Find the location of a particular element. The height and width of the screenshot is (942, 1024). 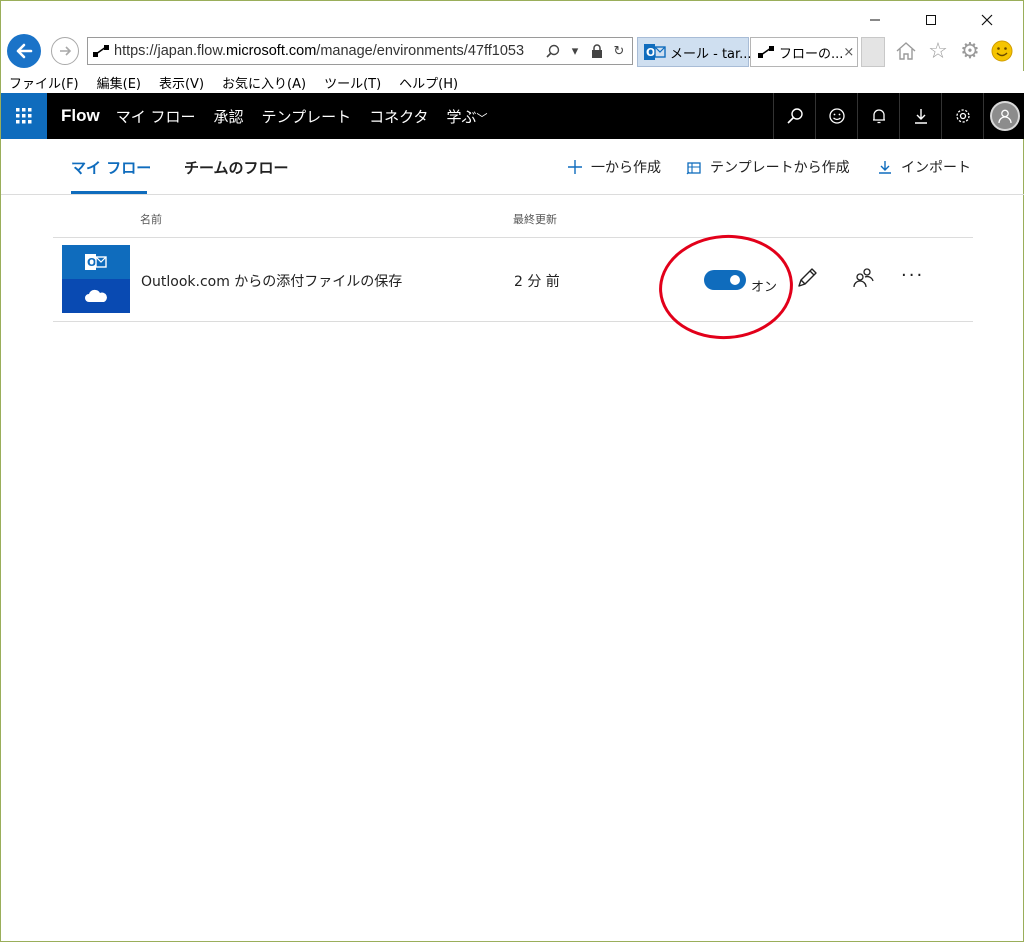

arrow-left-icon is located at coordinates (24, 51).